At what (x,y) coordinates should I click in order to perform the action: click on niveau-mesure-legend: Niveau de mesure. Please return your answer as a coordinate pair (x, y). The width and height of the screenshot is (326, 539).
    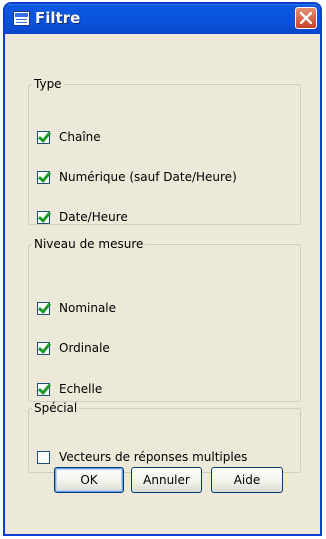
    Looking at the image, I should click on (89, 244).